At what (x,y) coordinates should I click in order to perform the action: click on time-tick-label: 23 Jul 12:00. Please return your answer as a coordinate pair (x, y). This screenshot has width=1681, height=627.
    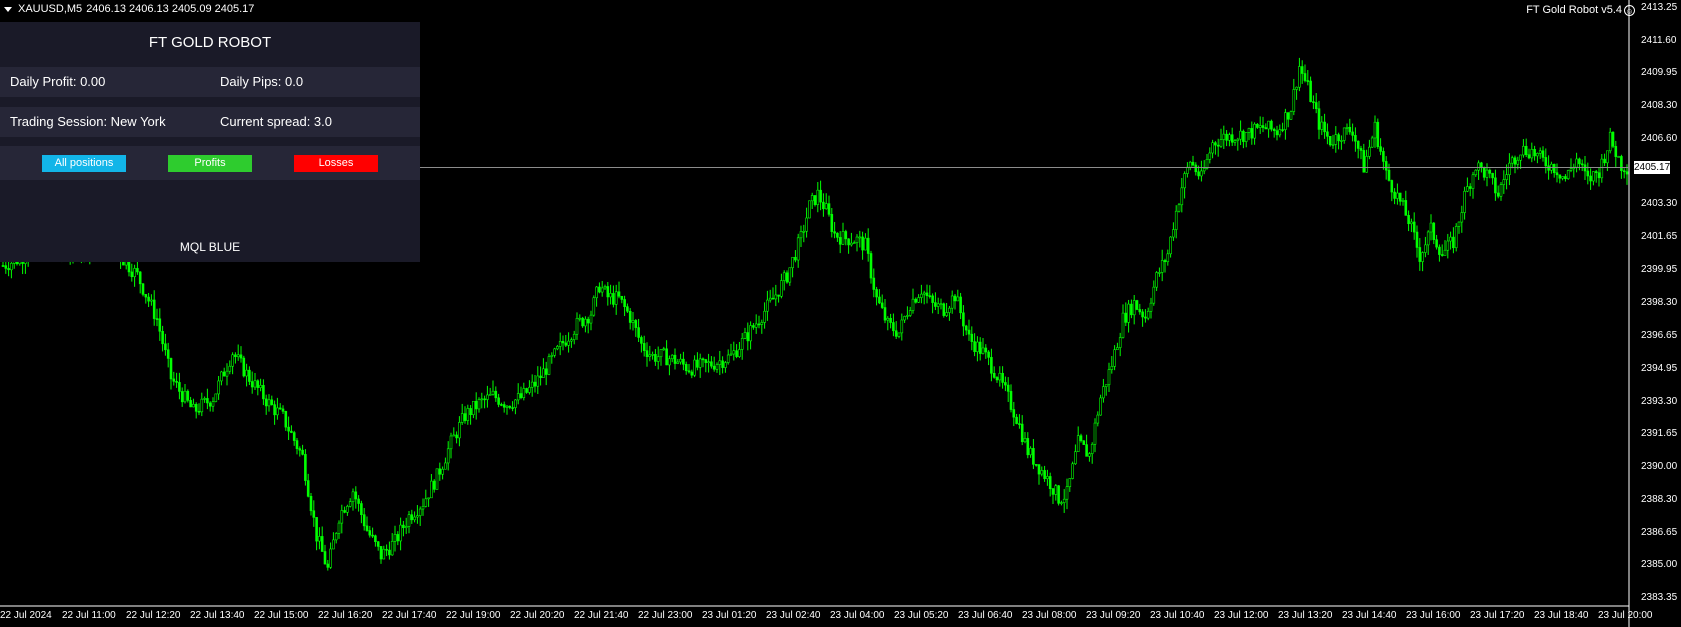
    Looking at the image, I should click on (1241, 615).